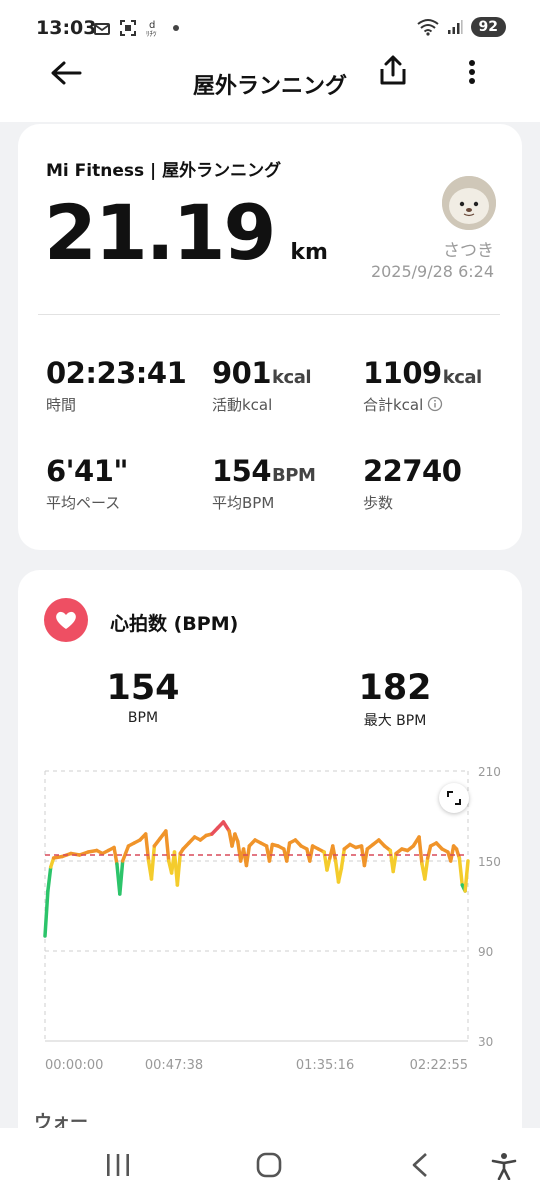 The image size is (540, 1200). What do you see at coordinates (489, 772) in the screenshot?
I see `y-tick-label: 210` at bounding box center [489, 772].